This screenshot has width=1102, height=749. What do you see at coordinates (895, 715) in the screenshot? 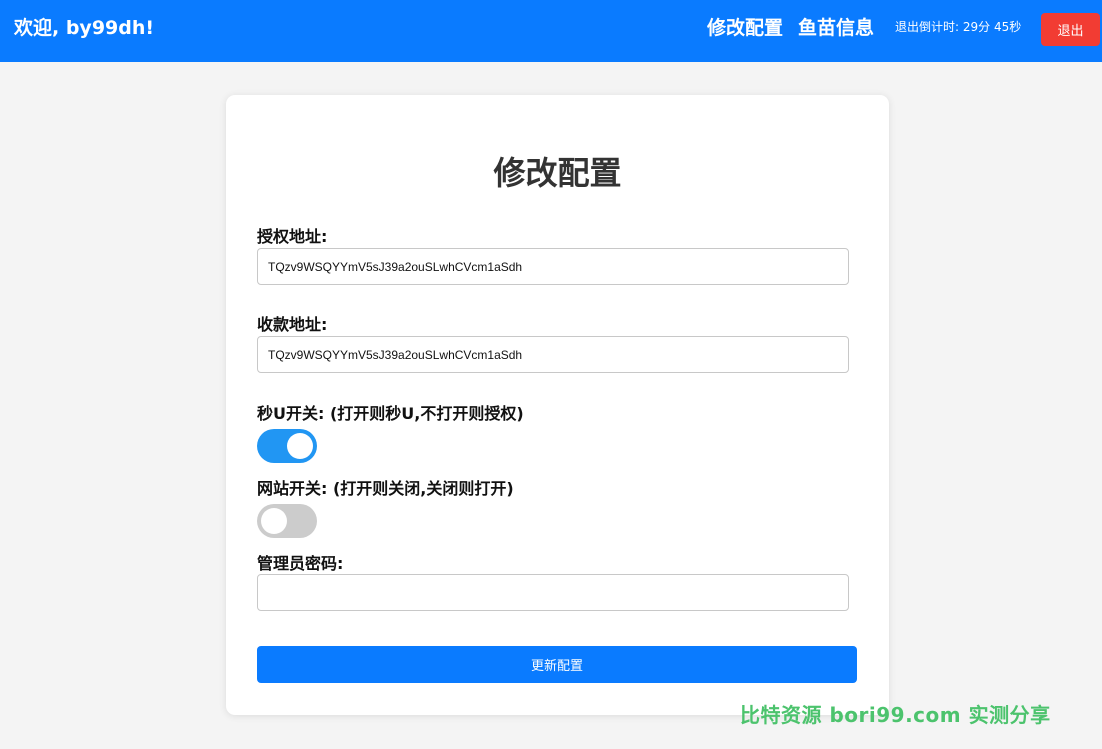
I see `watermark-text: 比特资源 bori99.com 实测分享` at bounding box center [895, 715].